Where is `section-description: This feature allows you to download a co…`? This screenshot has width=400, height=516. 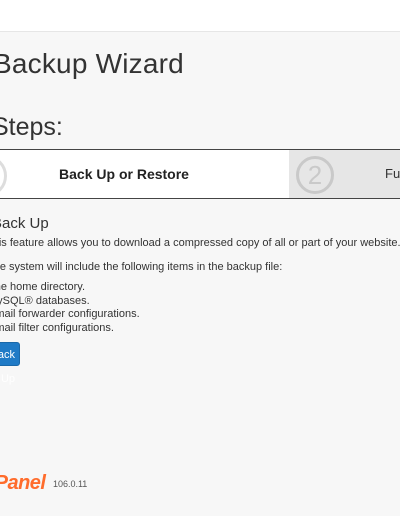
section-description: This feature allows you to download a co… is located at coordinates (200, 243).